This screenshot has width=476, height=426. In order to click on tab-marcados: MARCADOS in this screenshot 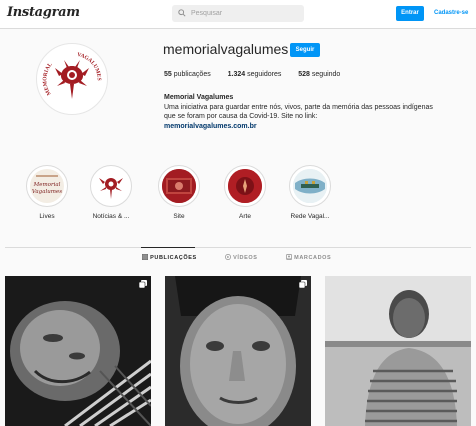, I will do `click(308, 257)`.